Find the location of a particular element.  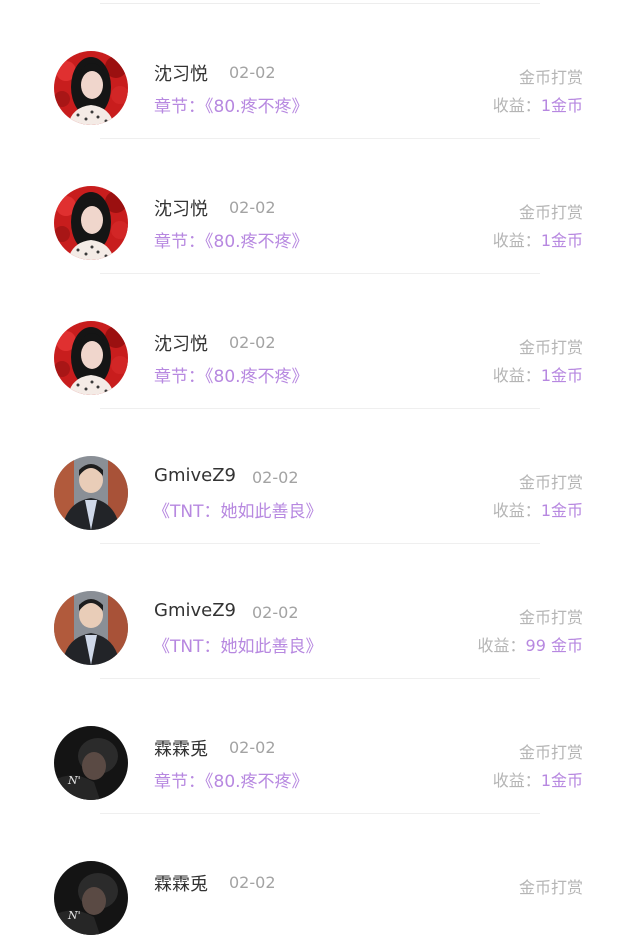

list-item: GmiveZ9 02-02 《TNT：她如此善良》 金币打赏 收益：1金币 is located at coordinates (320, 476).